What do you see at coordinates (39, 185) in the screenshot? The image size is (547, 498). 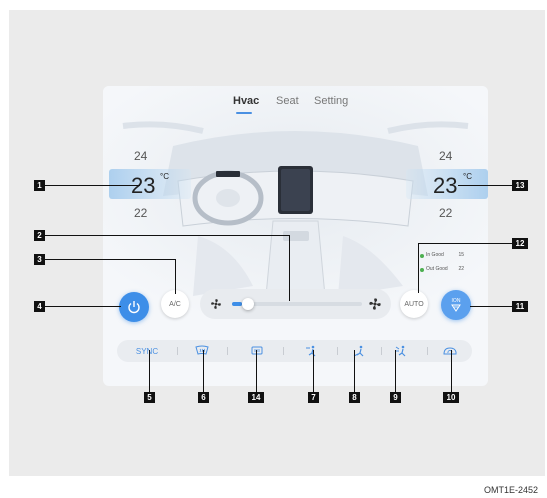 I see `callout-marker: 1` at bounding box center [39, 185].